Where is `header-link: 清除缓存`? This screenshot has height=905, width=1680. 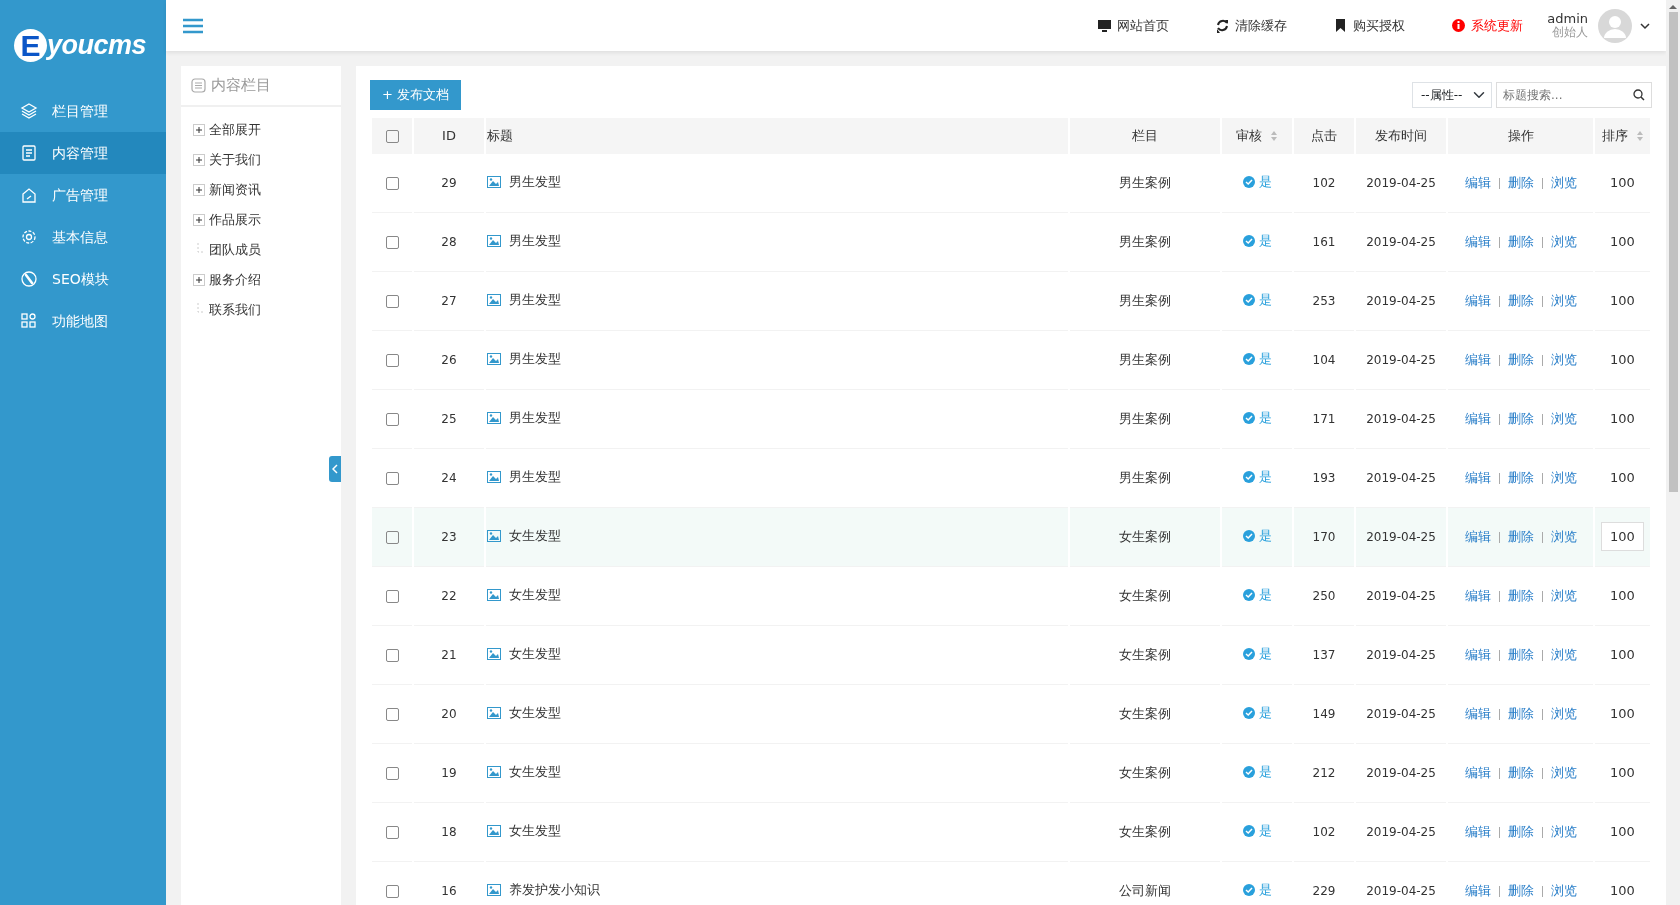
header-link: 清除缓存 is located at coordinates (1251, 25).